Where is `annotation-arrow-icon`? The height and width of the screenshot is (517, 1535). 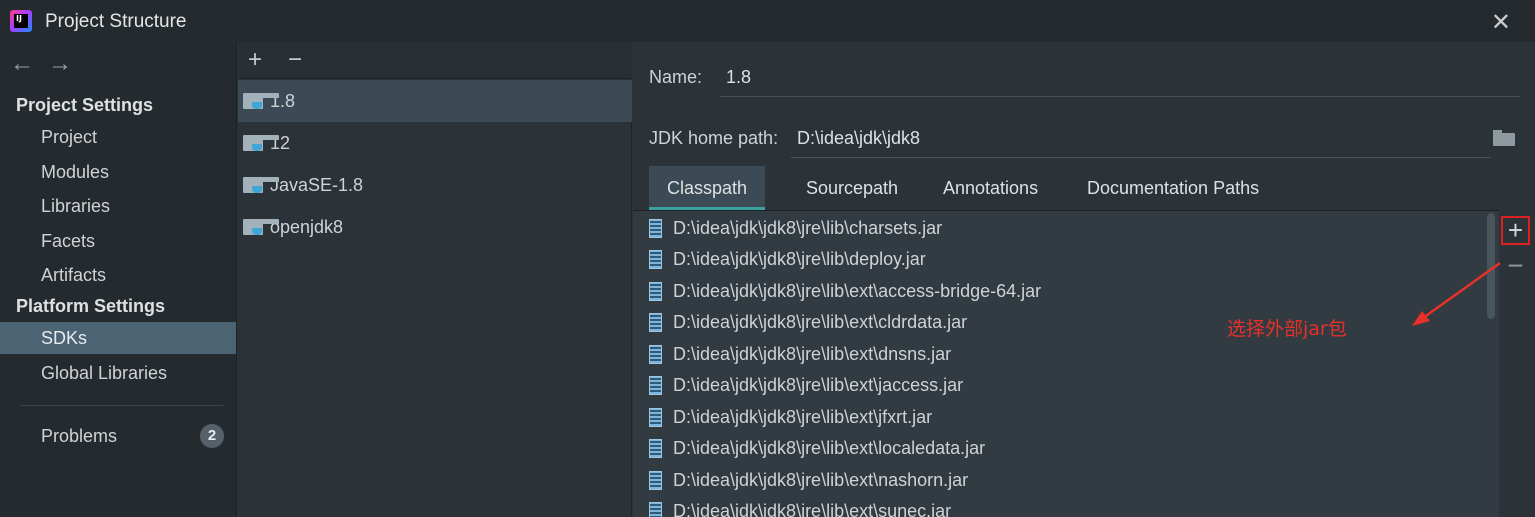
annotation-arrow-icon is located at coordinates (1456, 293).